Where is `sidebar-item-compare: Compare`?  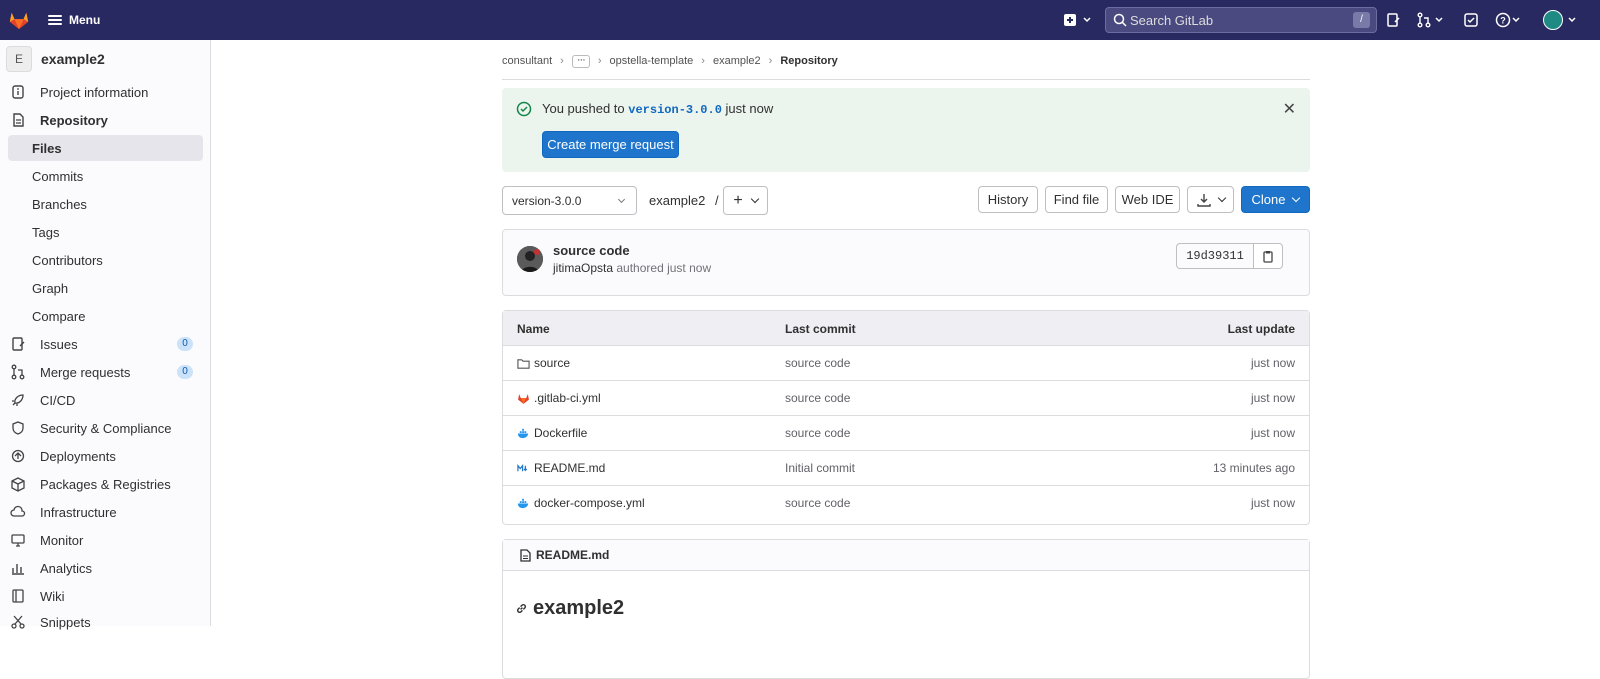 sidebar-item-compare: Compare is located at coordinates (105, 316).